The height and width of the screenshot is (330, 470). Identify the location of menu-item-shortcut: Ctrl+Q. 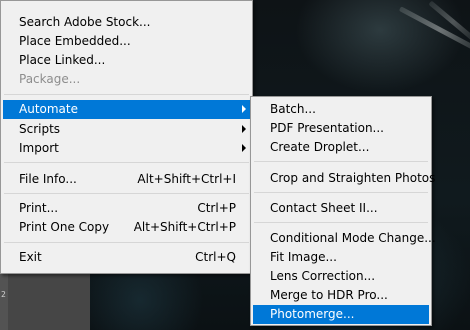
(215, 257).